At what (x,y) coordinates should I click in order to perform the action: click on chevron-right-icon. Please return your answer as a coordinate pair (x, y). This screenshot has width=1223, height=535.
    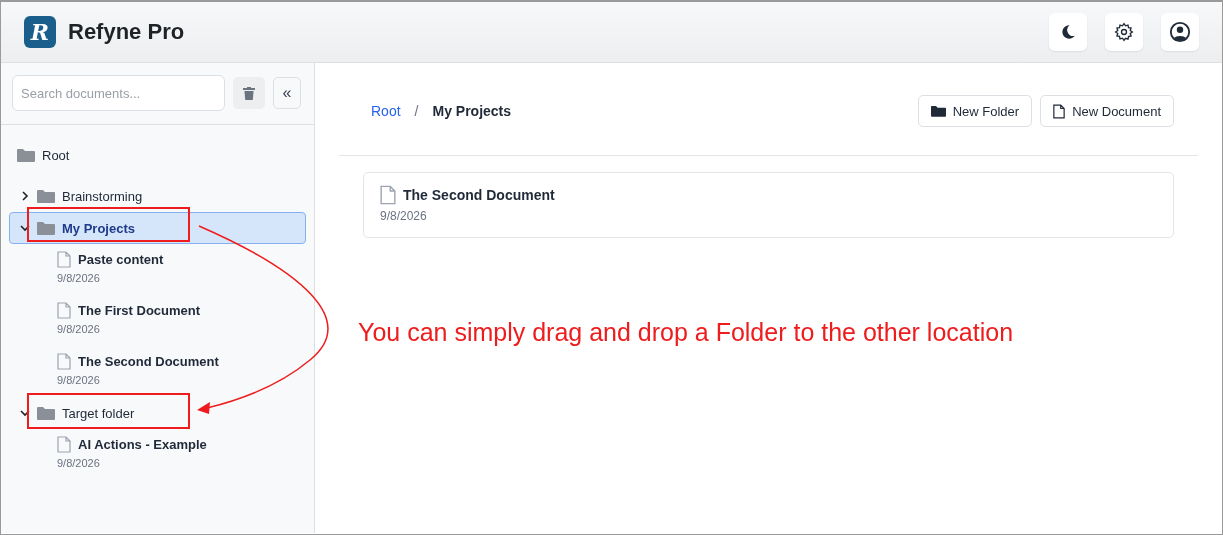
    Looking at the image, I should click on (25, 196).